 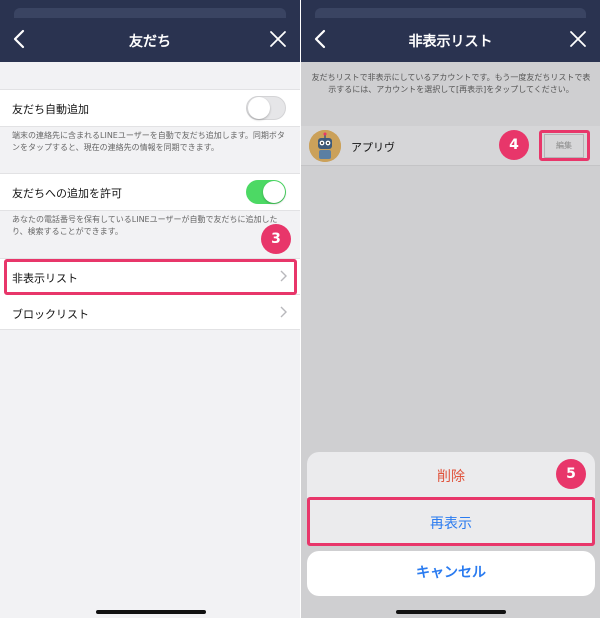 What do you see at coordinates (451, 573) in the screenshot?
I see `cancel-button: キャンセル` at bounding box center [451, 573].